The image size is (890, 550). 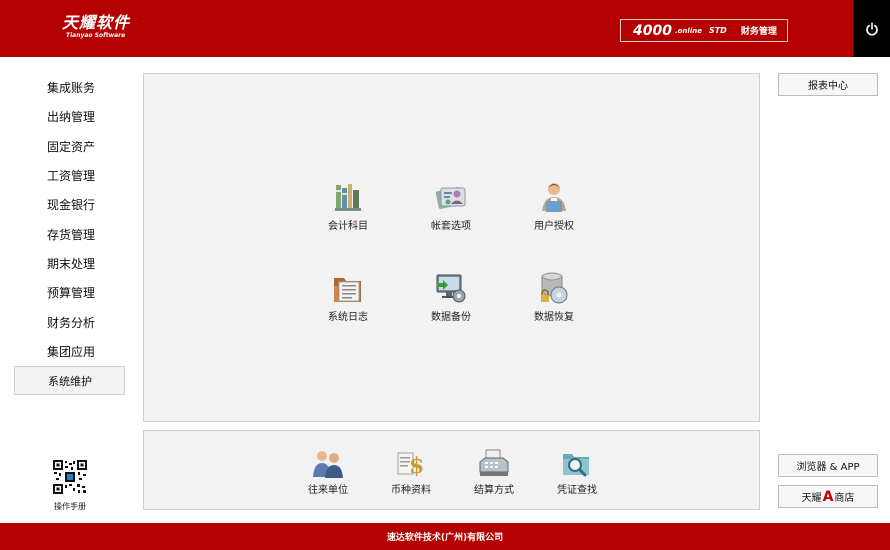 I want to click on store-a-logo: A, so click(x=828, y=496).